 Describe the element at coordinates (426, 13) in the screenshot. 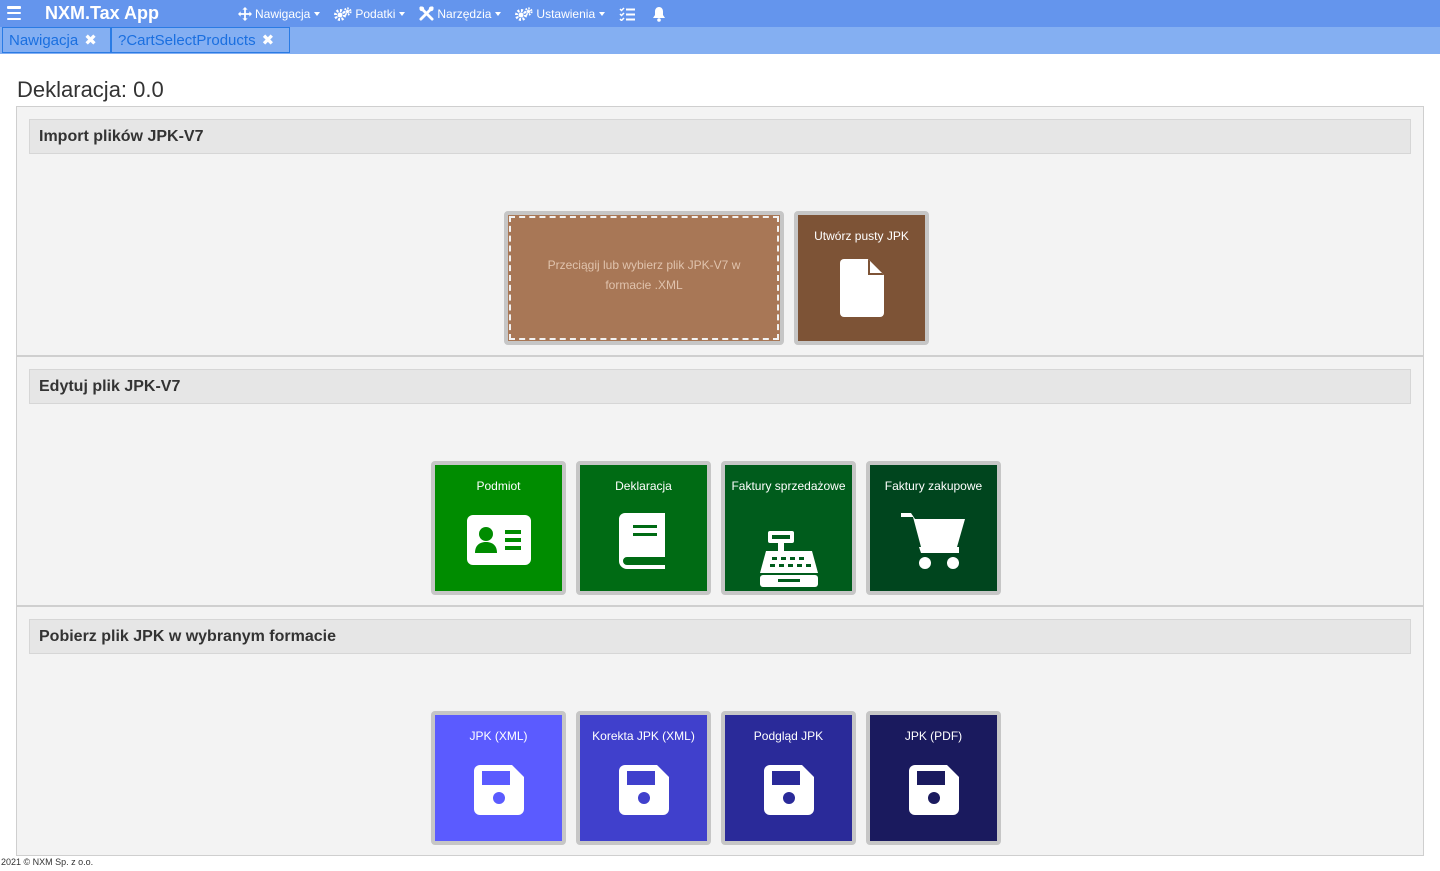

I see `tools-icon` at that location.